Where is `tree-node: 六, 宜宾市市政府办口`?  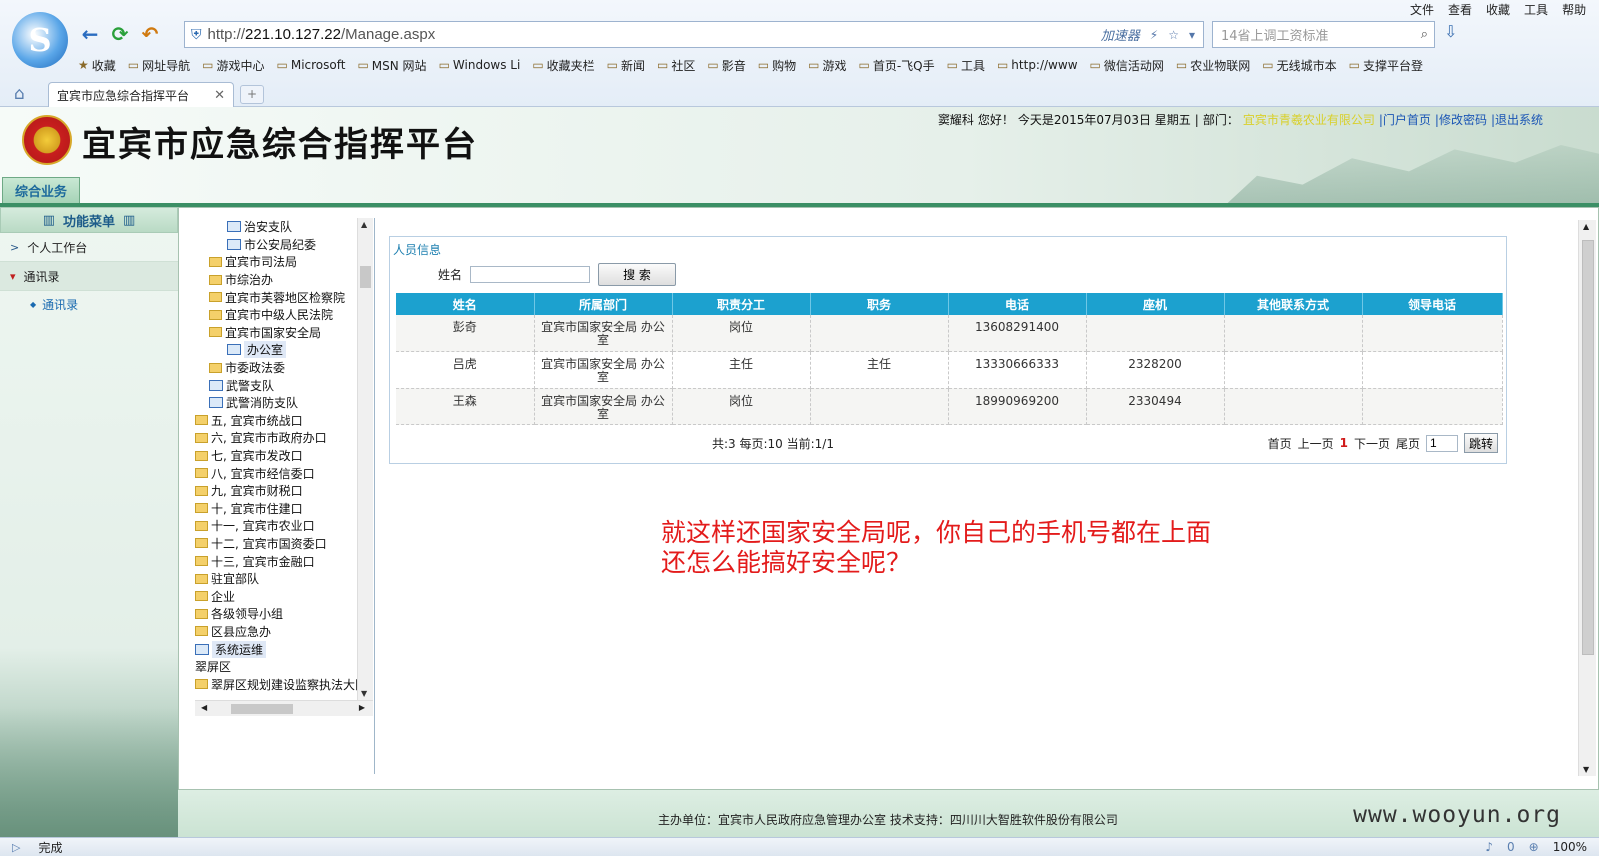 tree-node: 六, 宜宾市市政府办口 is located at coordinates (275, 438).